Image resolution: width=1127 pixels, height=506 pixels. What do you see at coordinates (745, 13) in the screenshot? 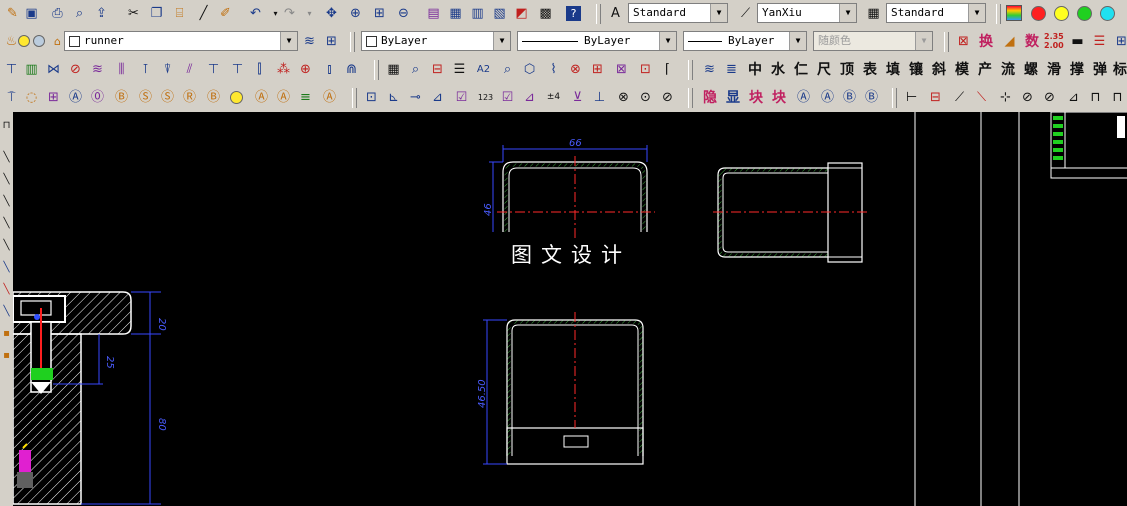
I see `dim-style-icon: ⟋` at bounding box center [745, 13].